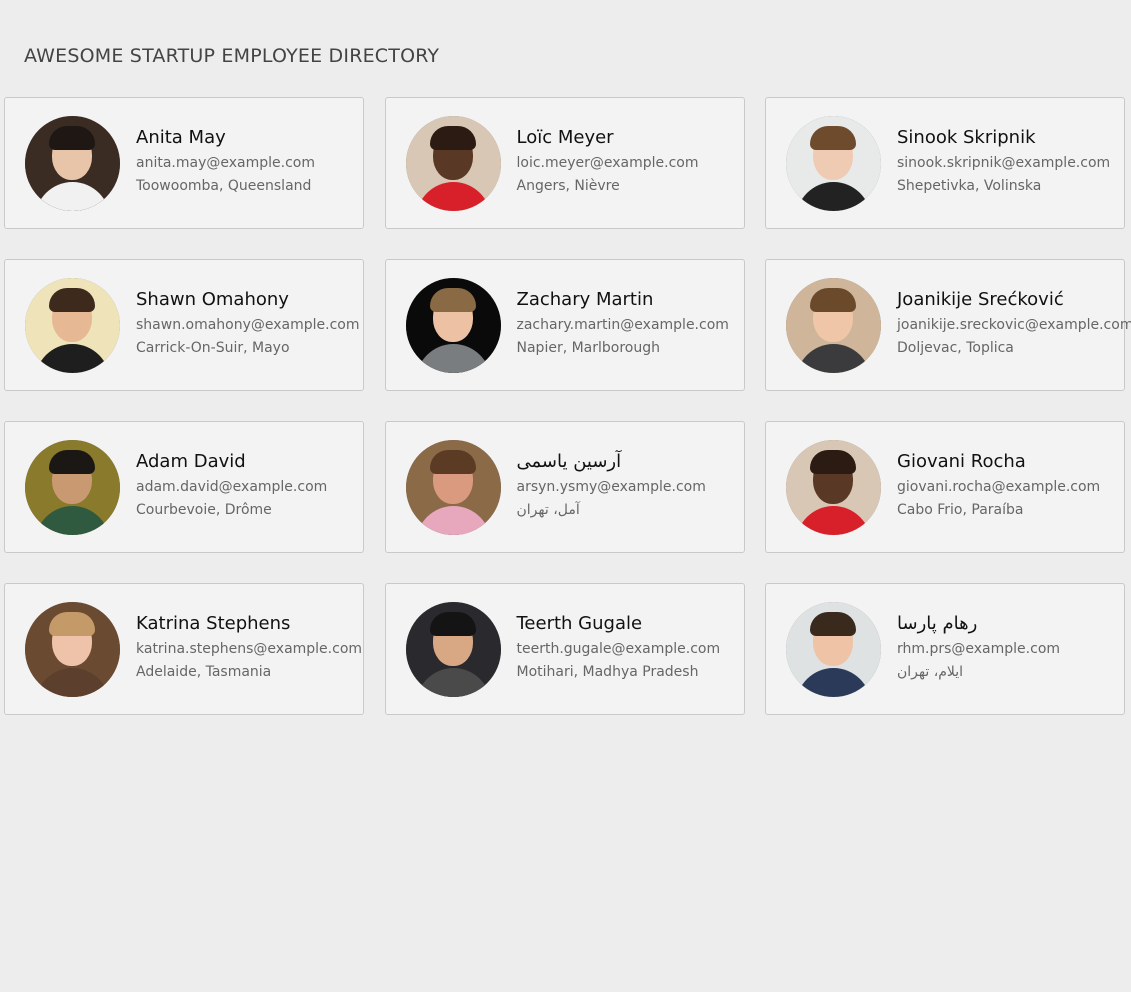 The height and width of the screenshot is (992, 1131). What do you see at coordinates (588, 348) in the screenshot?
I see `employee-location: Napier, Marlborough` at bounding box center [588, 348].